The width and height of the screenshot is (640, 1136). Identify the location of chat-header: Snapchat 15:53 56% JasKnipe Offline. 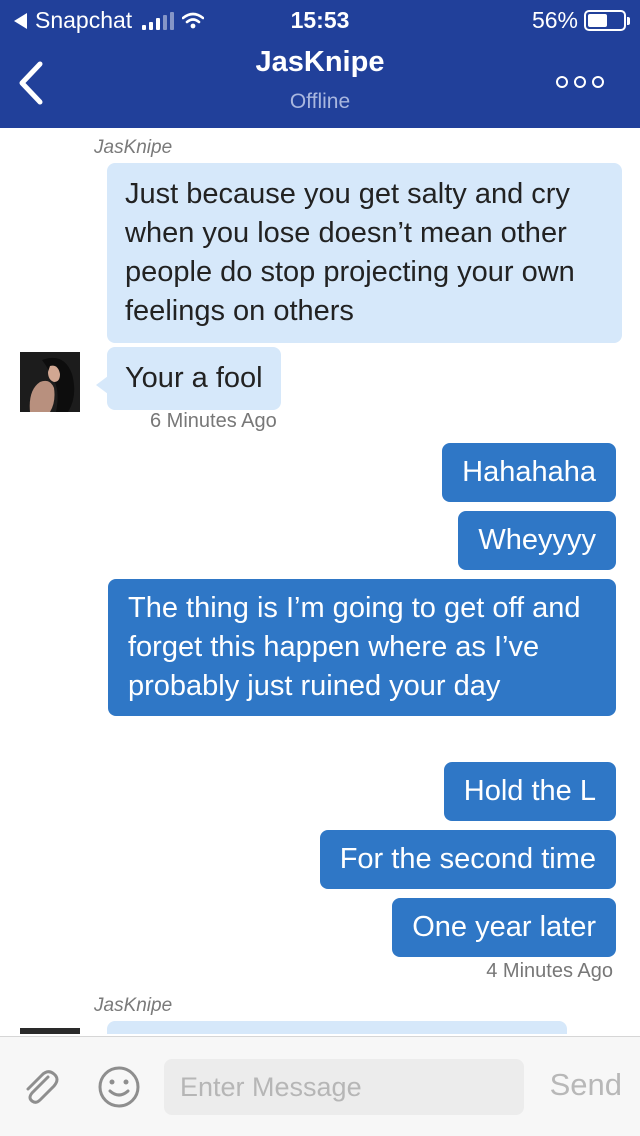
(320, 64).